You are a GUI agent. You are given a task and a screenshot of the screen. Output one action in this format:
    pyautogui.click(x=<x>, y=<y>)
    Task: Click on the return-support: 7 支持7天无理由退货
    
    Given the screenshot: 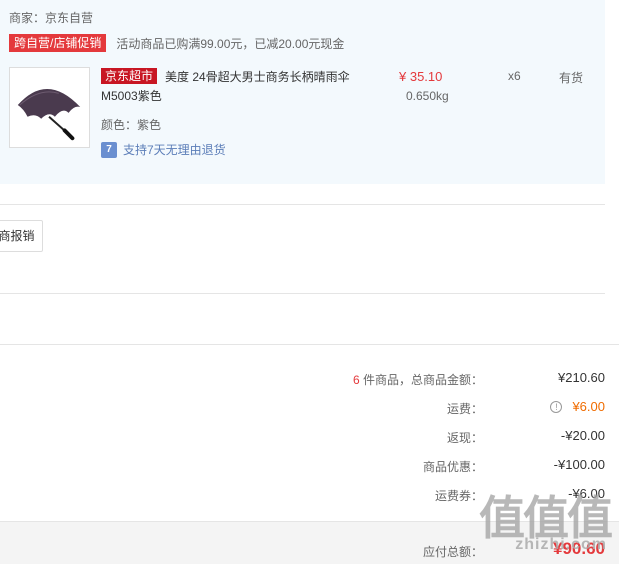 What is the action you would take?
    pyautogui.click(x=163, y=149)
    